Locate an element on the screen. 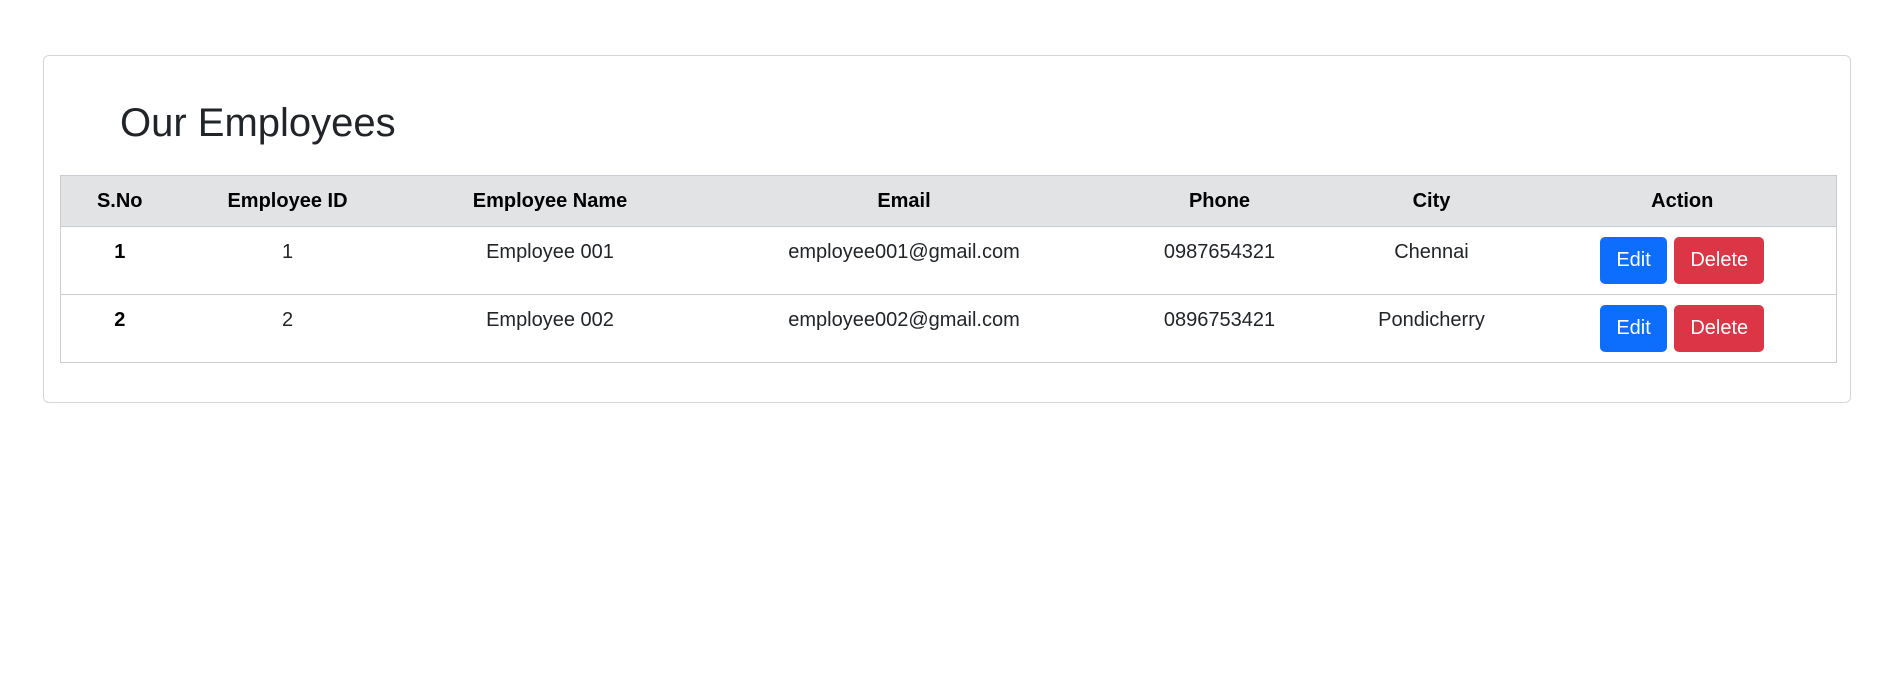  column-header-employee-name: Employee Name is located at coordinates (550, 201).